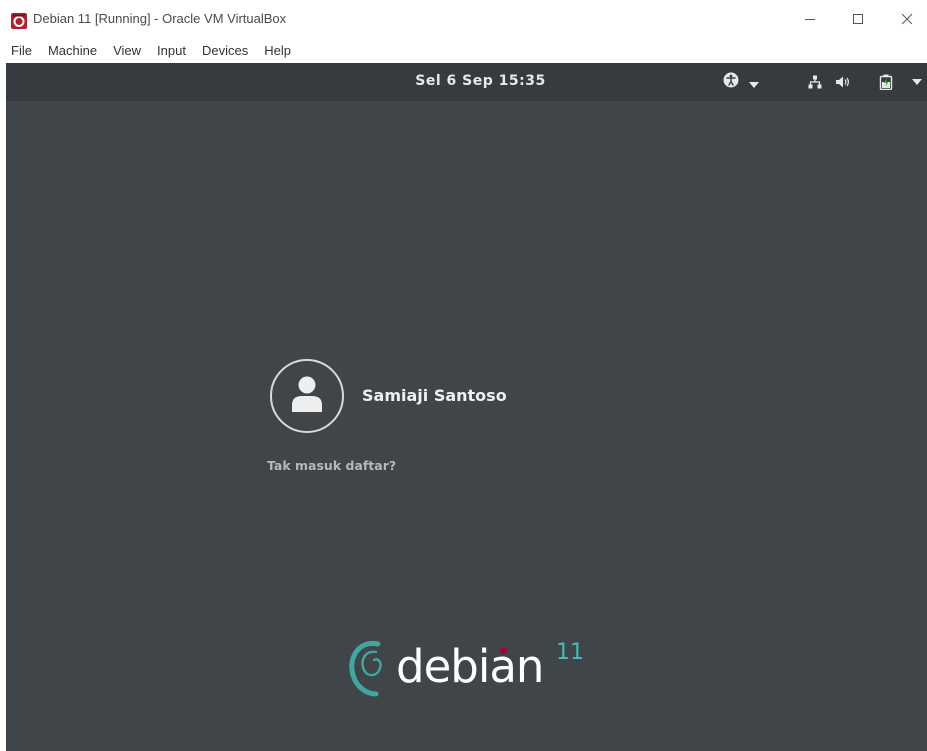 The height and width of the screenshot is (751, 927). I want to click on debian-dot, so click(503, 650).